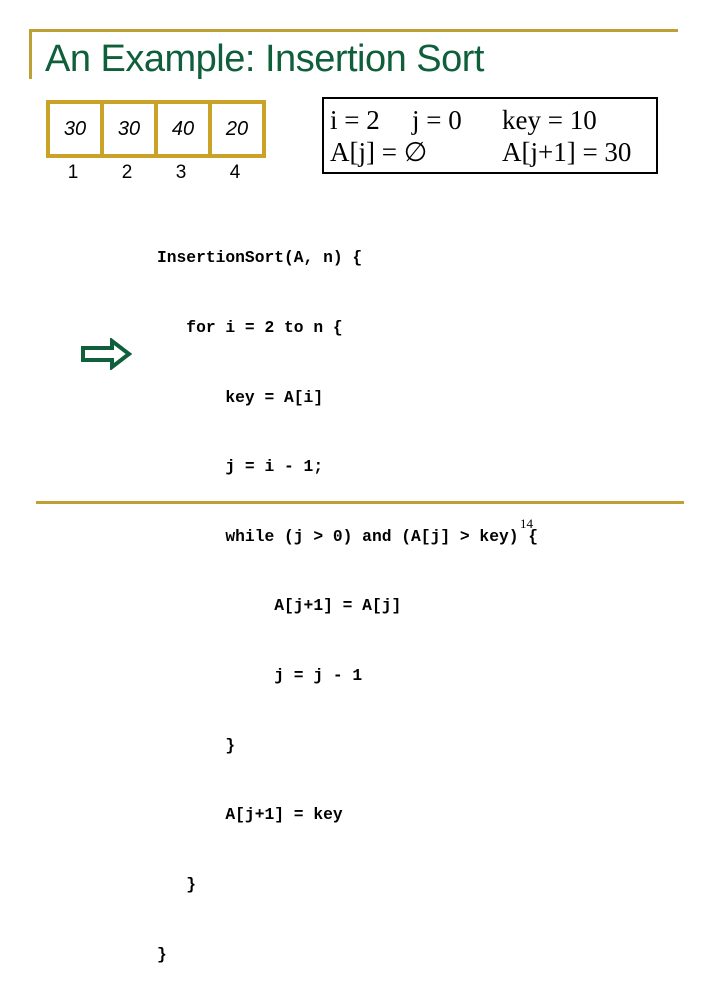 The width and height of the screenshot is (720, 989). Describe the element at coordinates (106, 354) in the screenshot. I see `right-arrow-icon` at that location.